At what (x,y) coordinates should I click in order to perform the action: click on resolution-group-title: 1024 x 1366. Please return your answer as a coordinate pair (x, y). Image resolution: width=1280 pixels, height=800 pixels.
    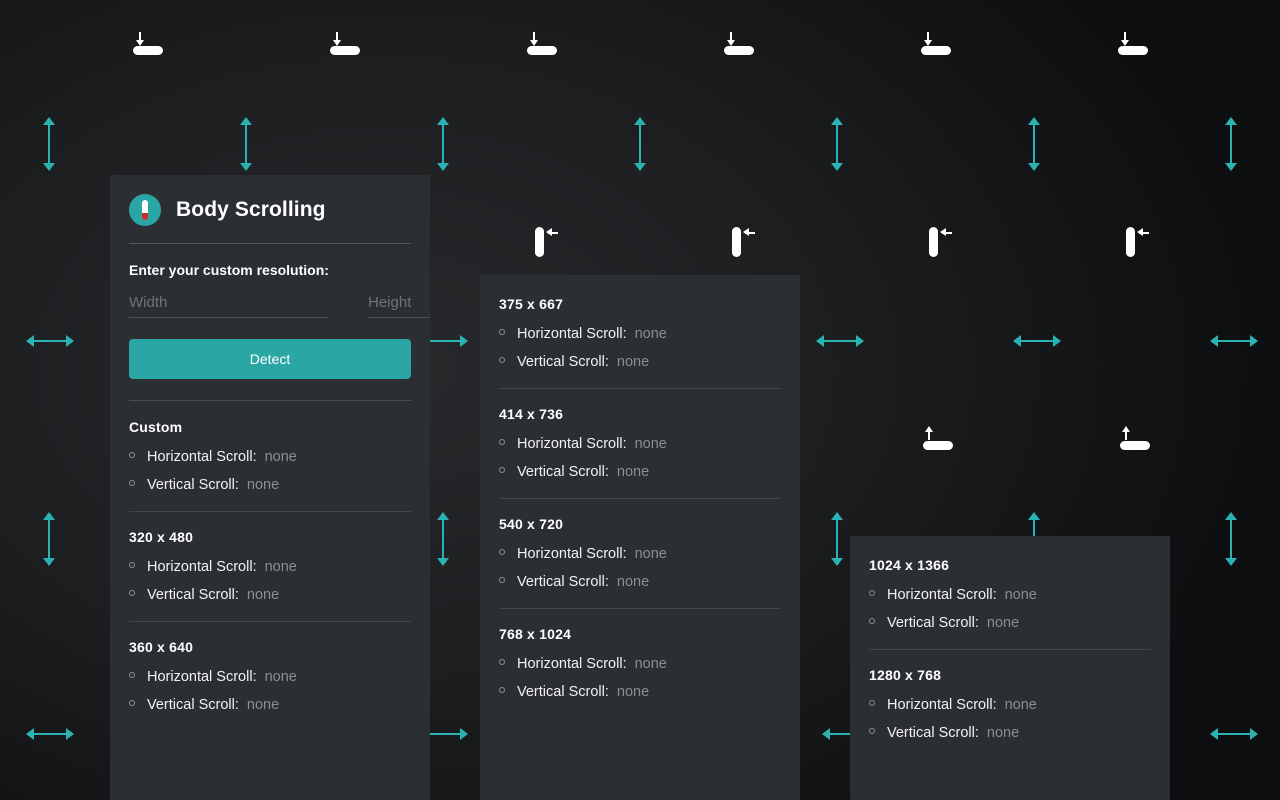
    Looking at the image, I should click on (909, 565).